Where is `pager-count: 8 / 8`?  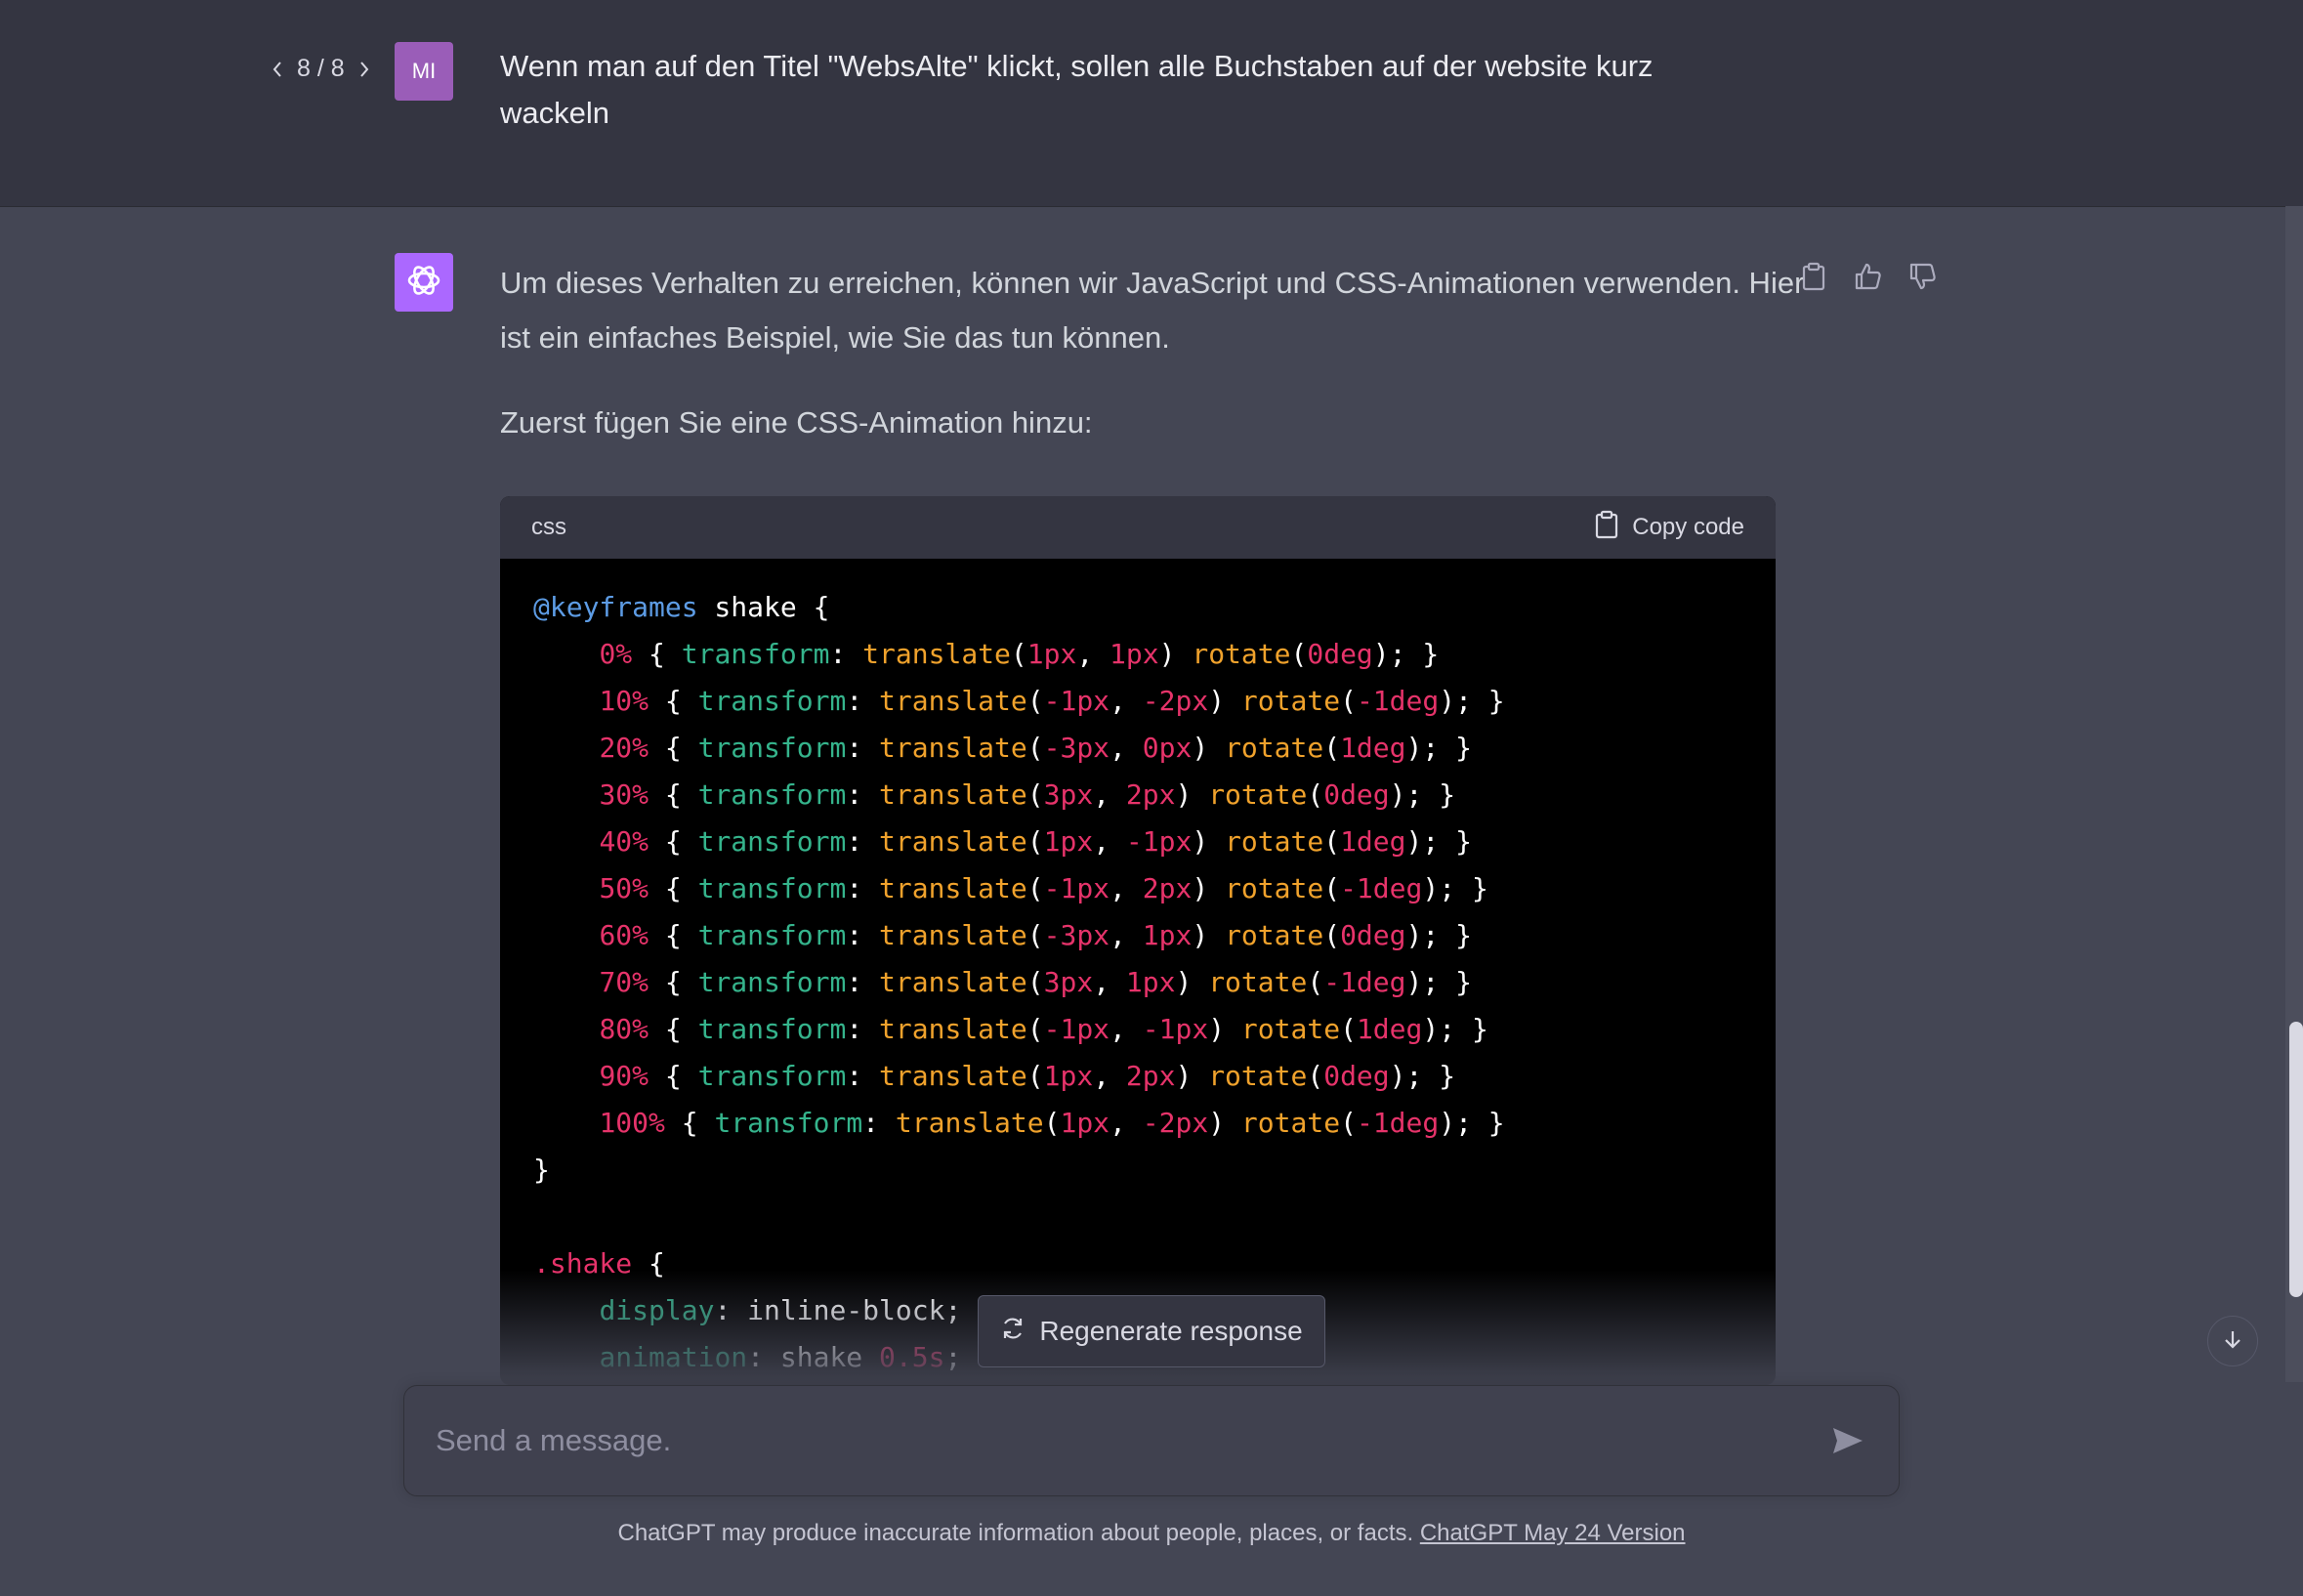 pager-count: 8 / 8 is located at coordinates (321, 68).